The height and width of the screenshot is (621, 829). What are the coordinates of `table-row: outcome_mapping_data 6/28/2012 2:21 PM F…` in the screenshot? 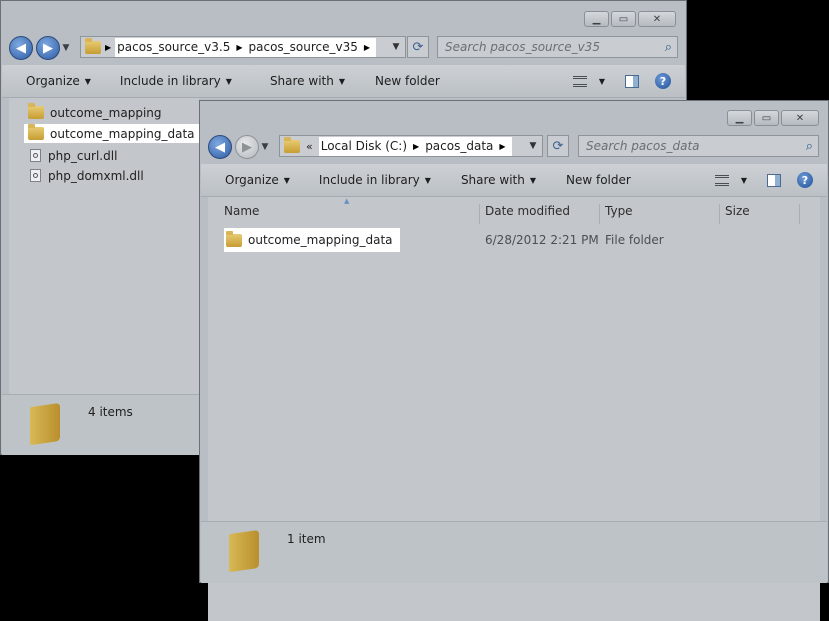 It's located at (514, 240).